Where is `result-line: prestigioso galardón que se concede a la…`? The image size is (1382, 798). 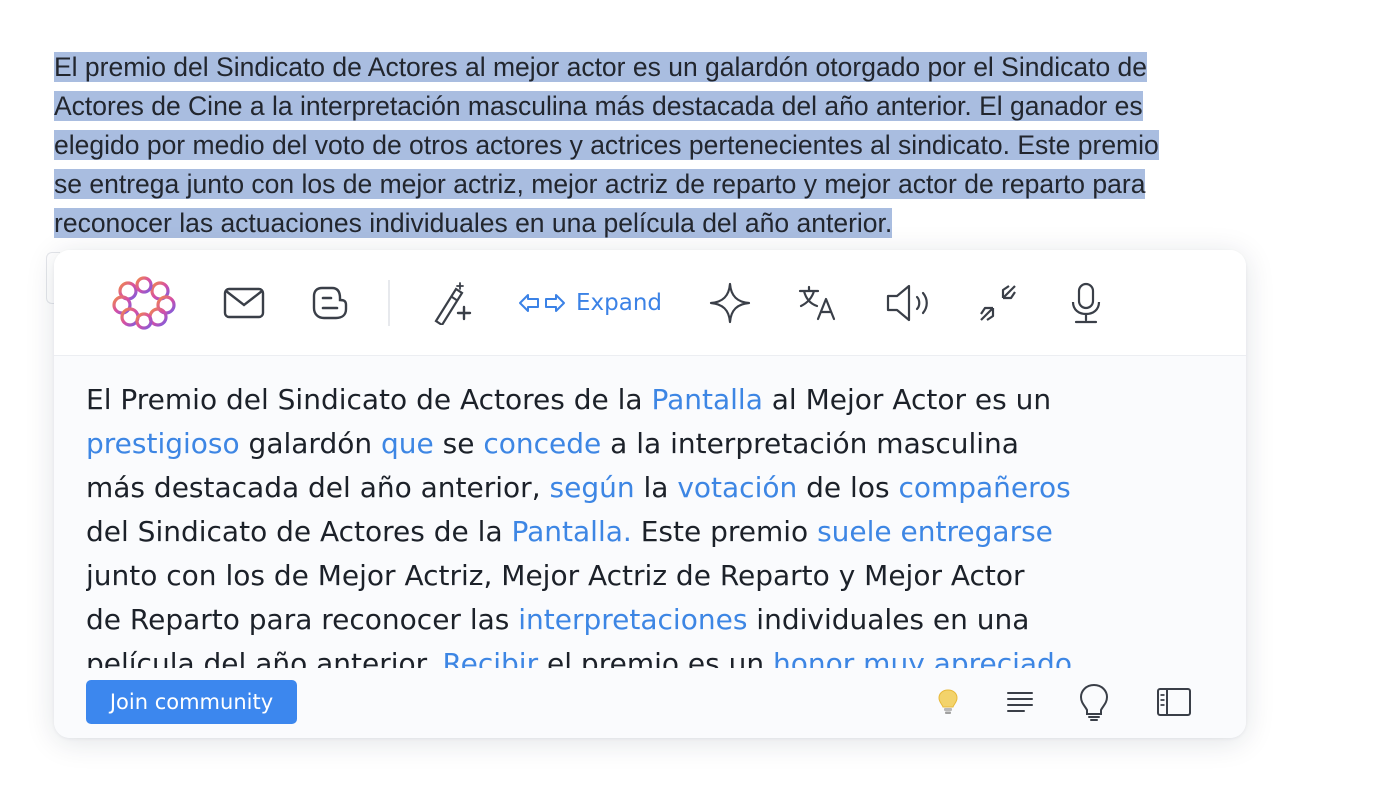
result-line: prestigioso galardón que se concede a la… is located at coordinates (646, 444).